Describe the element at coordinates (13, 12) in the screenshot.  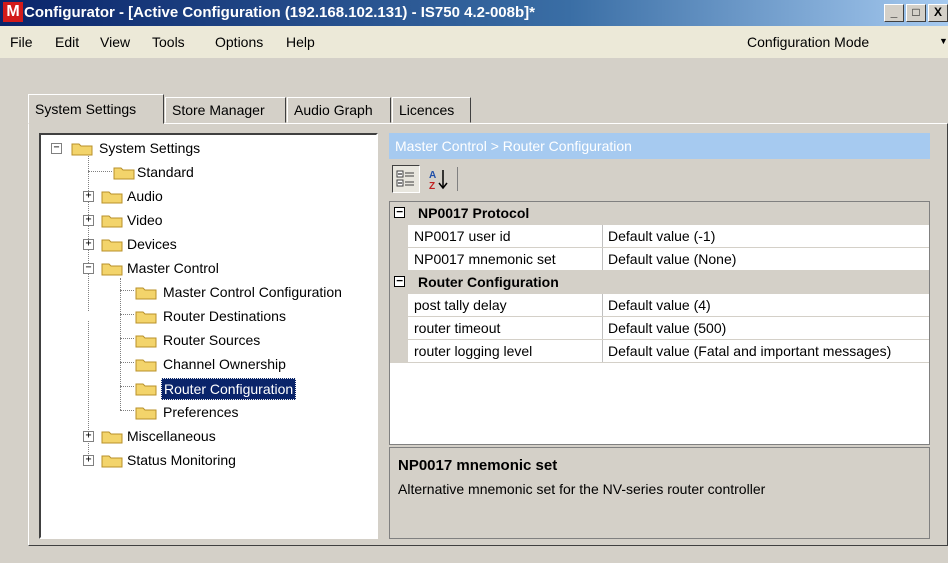
I see `app-logo-icon: M` at that location.